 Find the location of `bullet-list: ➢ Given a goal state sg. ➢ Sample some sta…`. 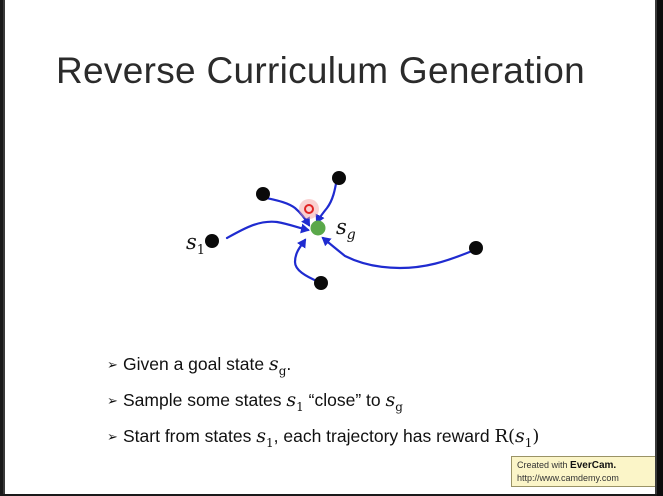

bullet-list: ➢ Given a goal state sg. ➢ Sample some sta… is located at coordinates (323, 406).